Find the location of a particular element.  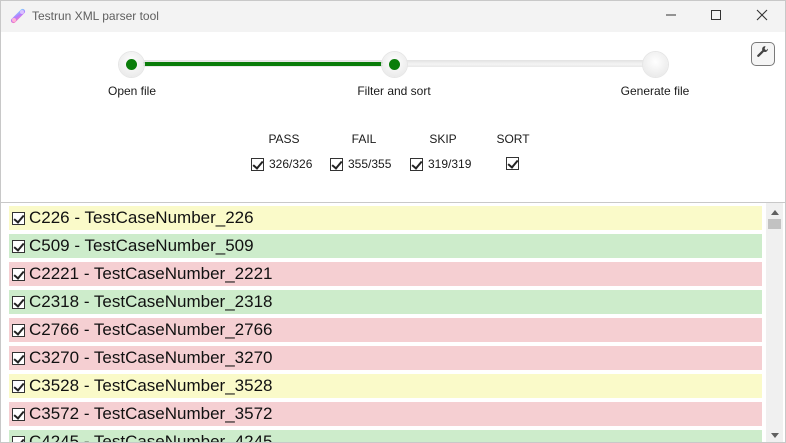

scroll-up-arrow is located at coordinates (774, 212).